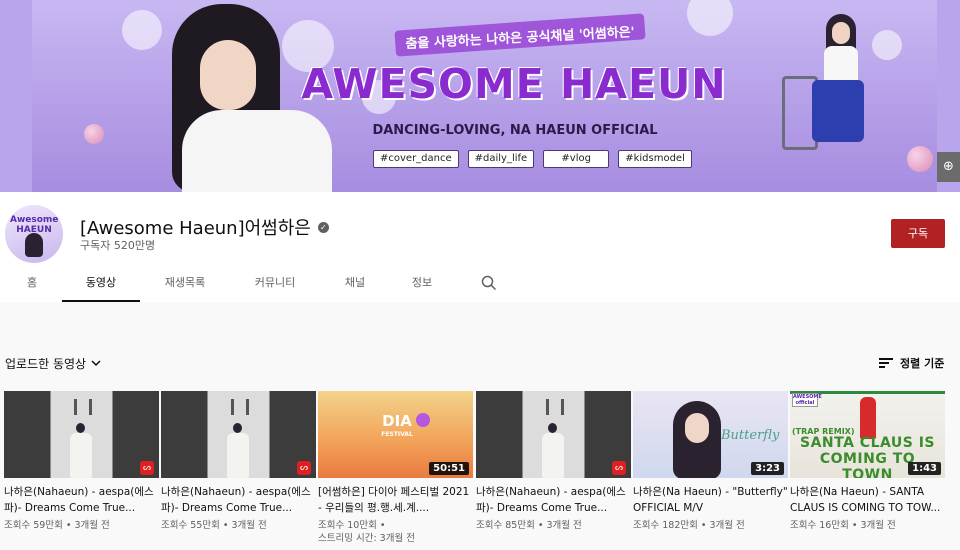  Describe the element at coordinates (767, 468) in the screenshot. I see `video-duration: 3:23` at that location.